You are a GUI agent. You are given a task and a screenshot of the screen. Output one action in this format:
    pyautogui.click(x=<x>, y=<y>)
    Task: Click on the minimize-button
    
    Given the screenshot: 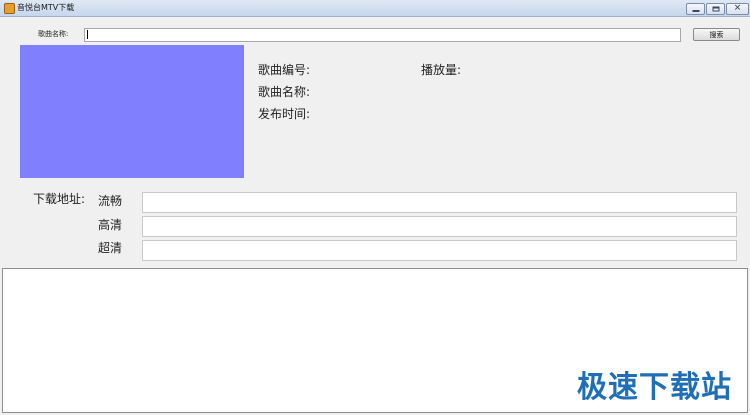 What is the action you would take?
    pyautogui.click(x=695, y=9)
    